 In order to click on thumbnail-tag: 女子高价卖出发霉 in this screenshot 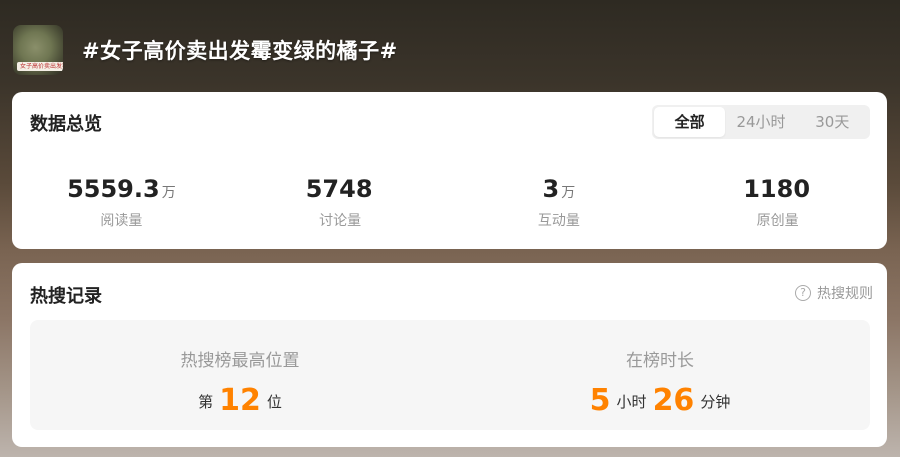, I will do `click(40, 66)`.